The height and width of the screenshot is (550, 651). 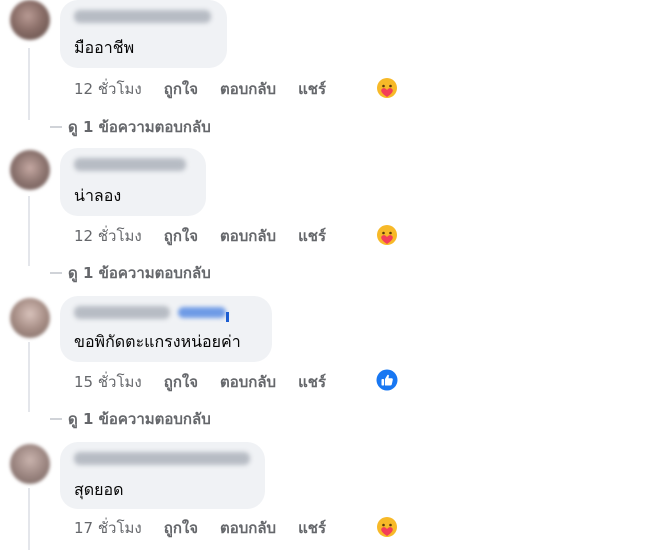 I want to click on comment-text: สุดยอด, so click(x=99, y=489).